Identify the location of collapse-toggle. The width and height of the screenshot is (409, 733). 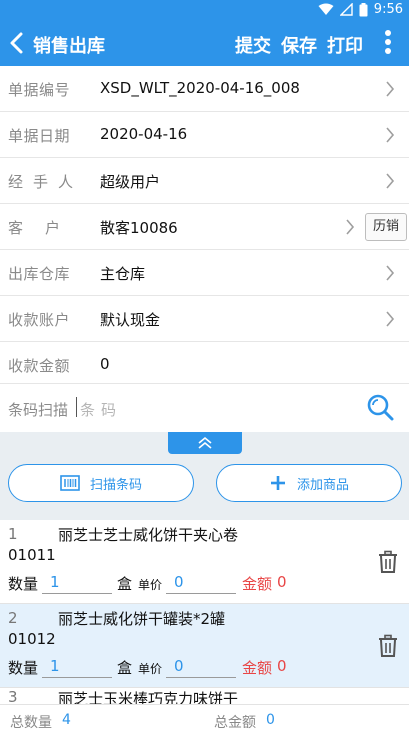
(205, 443).